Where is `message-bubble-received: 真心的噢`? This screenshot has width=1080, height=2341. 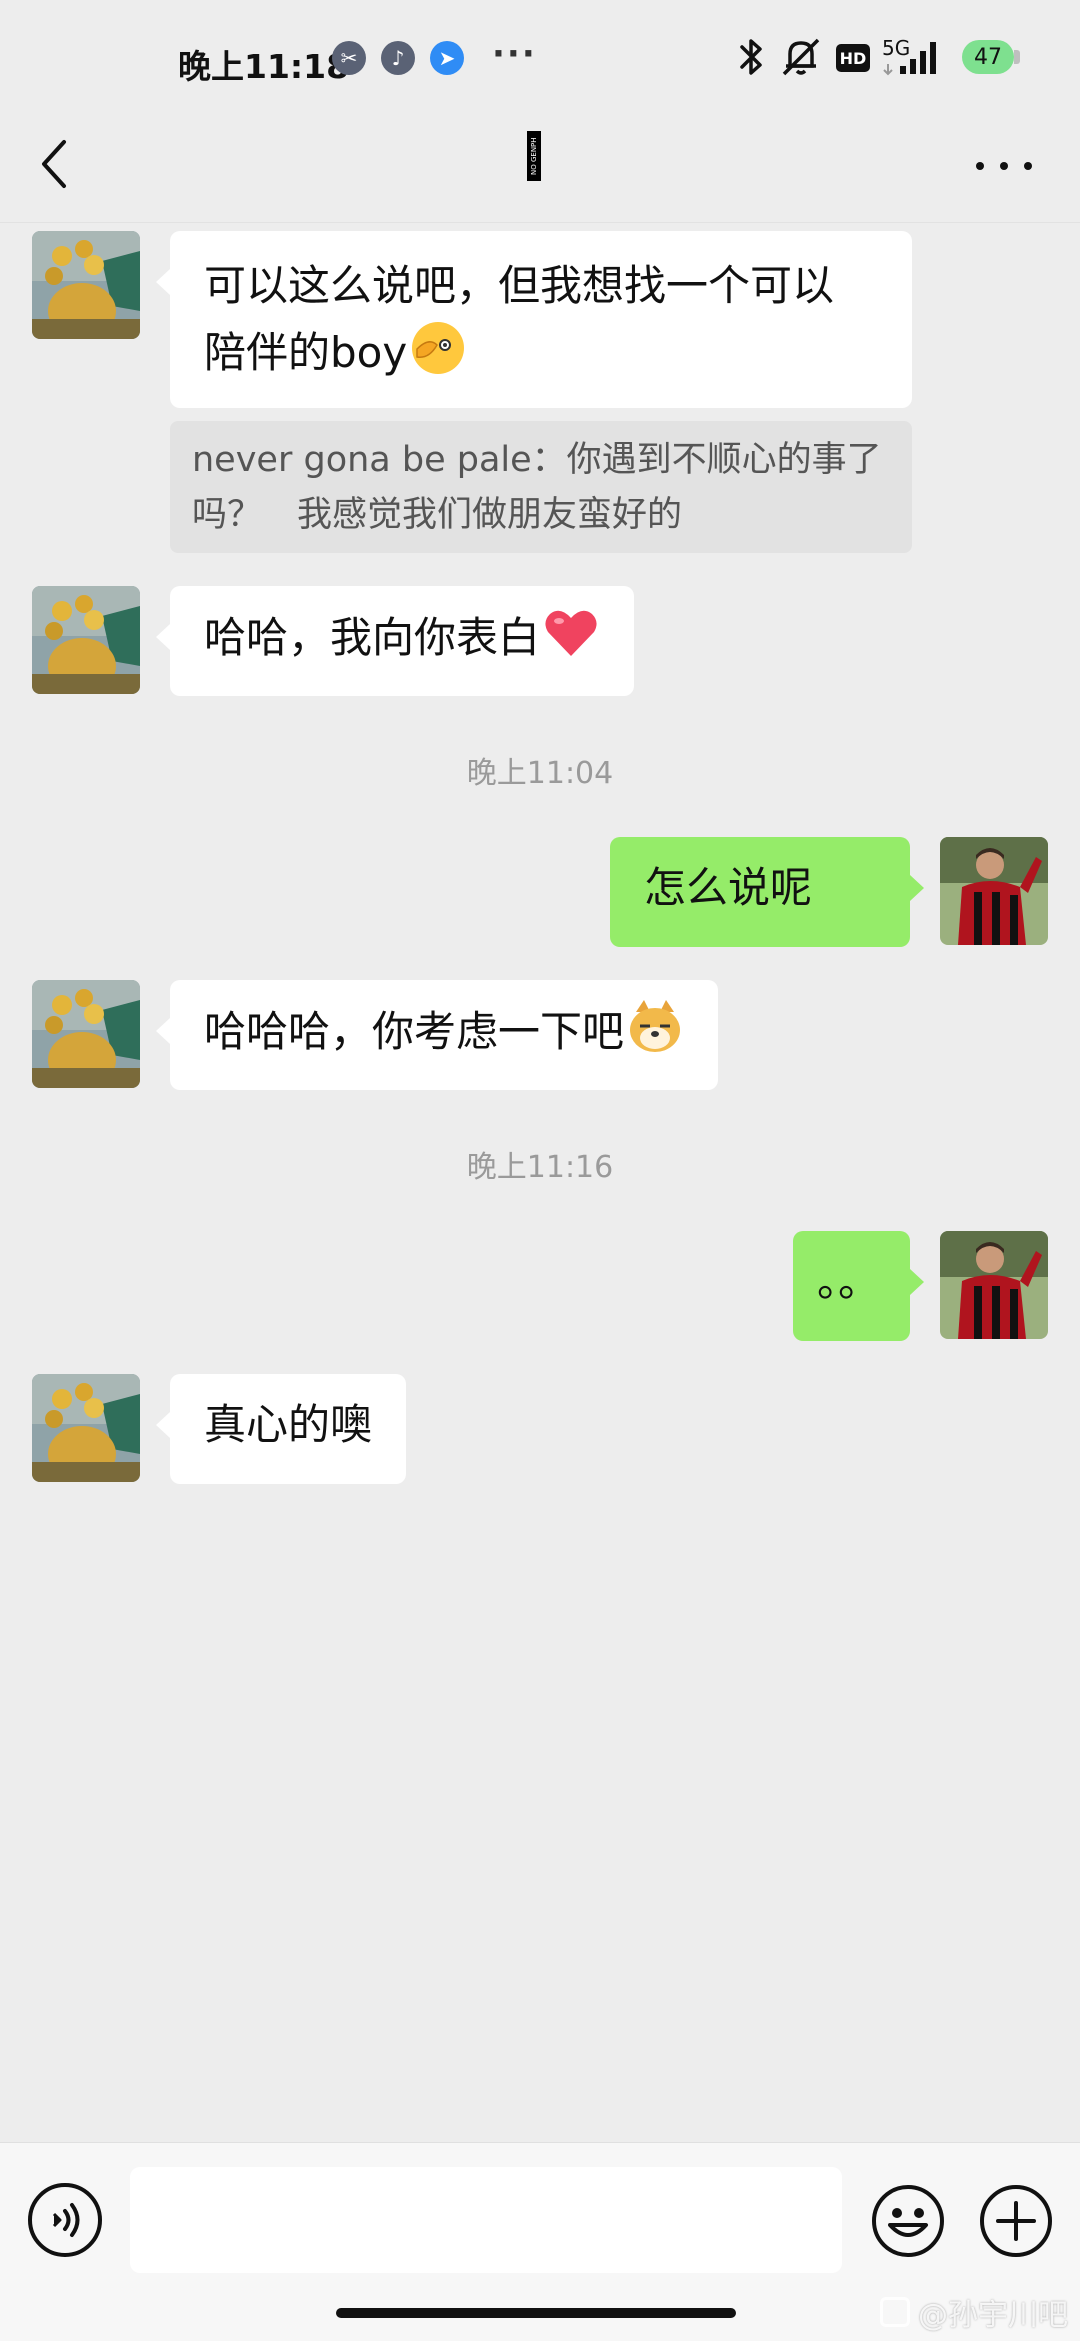 message-bubble-received: 真心的噢 is located at coordinates (281, 1429).